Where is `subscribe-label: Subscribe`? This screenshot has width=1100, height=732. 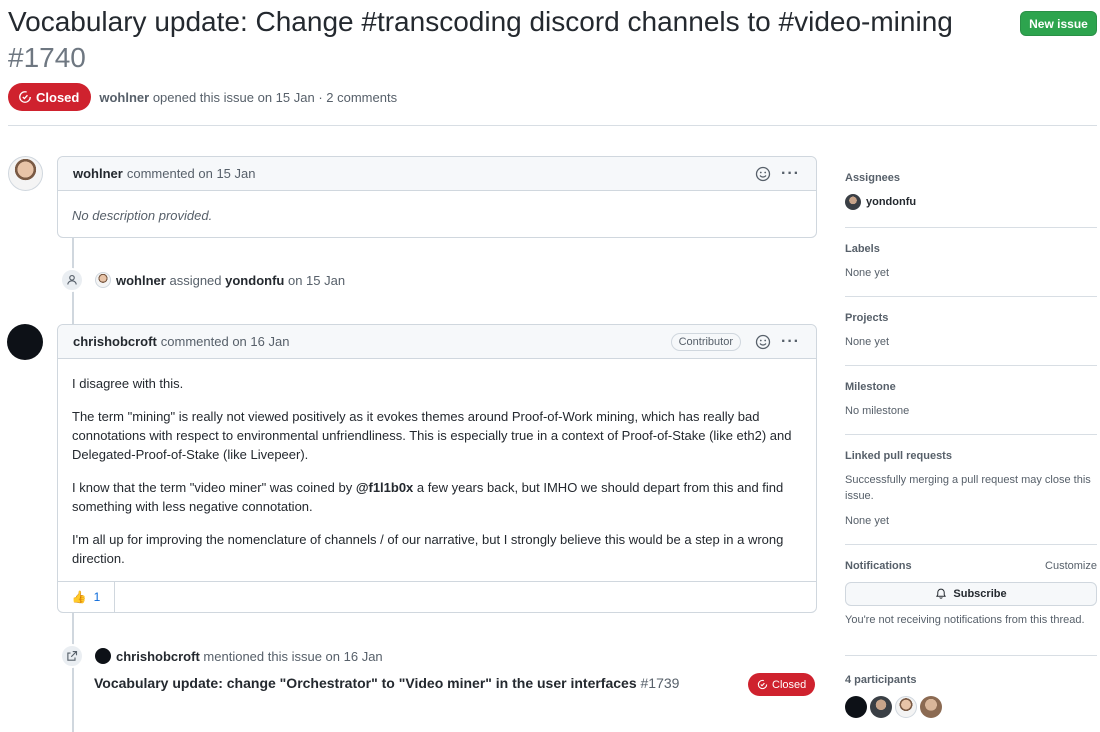
subscribe-label: Subscribe is located at coordinates (980, 594).